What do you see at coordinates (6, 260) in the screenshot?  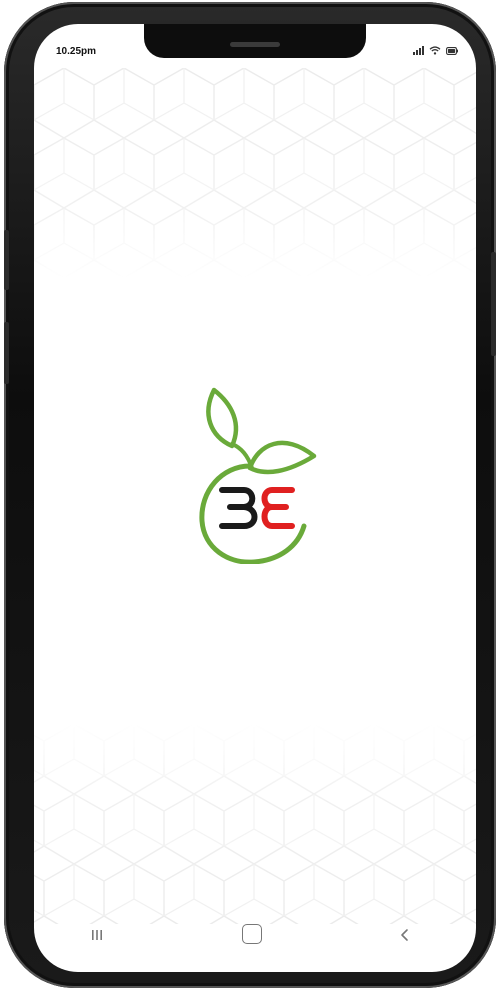 I see `volume-up-button` at bounding box center [6, 260].